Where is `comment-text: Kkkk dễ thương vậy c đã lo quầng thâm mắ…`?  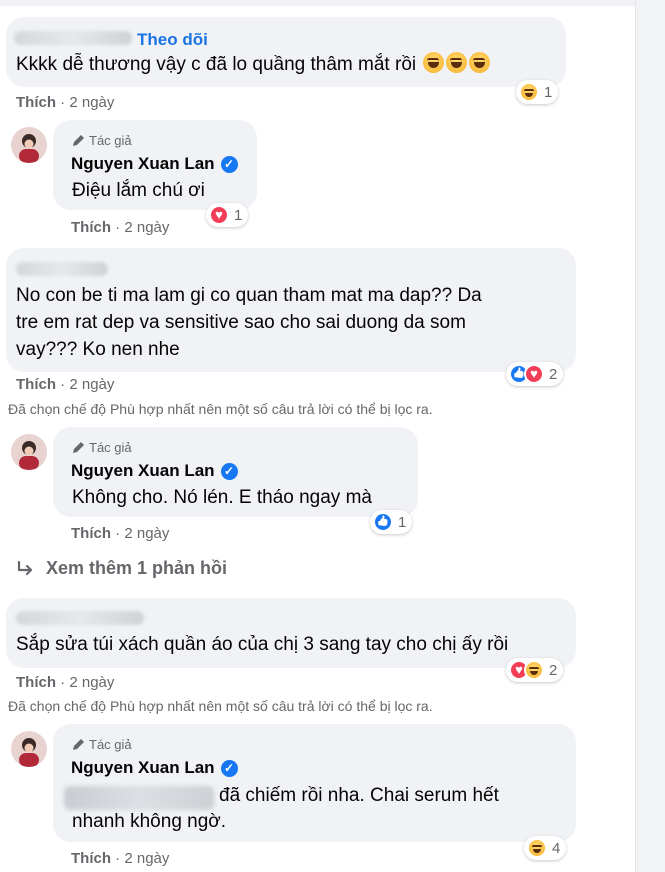 comment-text: Kkkk dễ thương vậy c đã lo quầng thâm mắ… is located at coordinates (253, 65).